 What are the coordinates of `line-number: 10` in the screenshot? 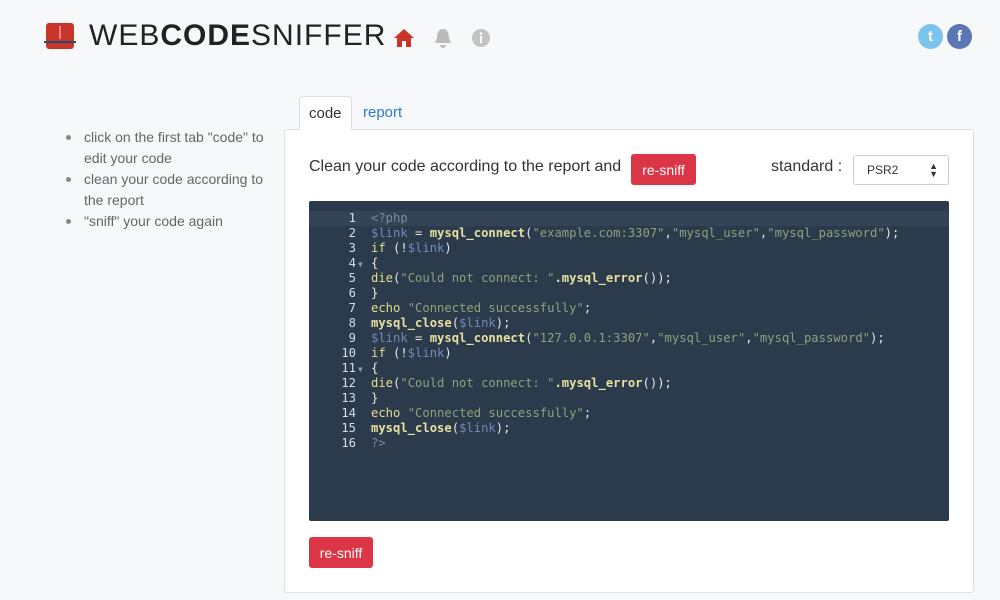 It's located at (348, 353).